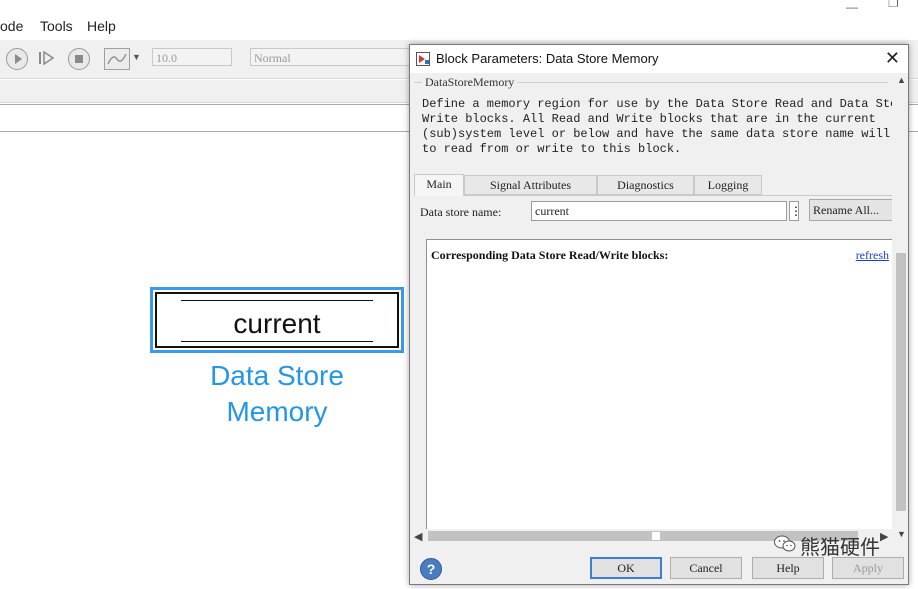  What do you see at coordinates (101, 26) in the screenshot?
I see `menu-help: Help` at bounding box center [101, 26].